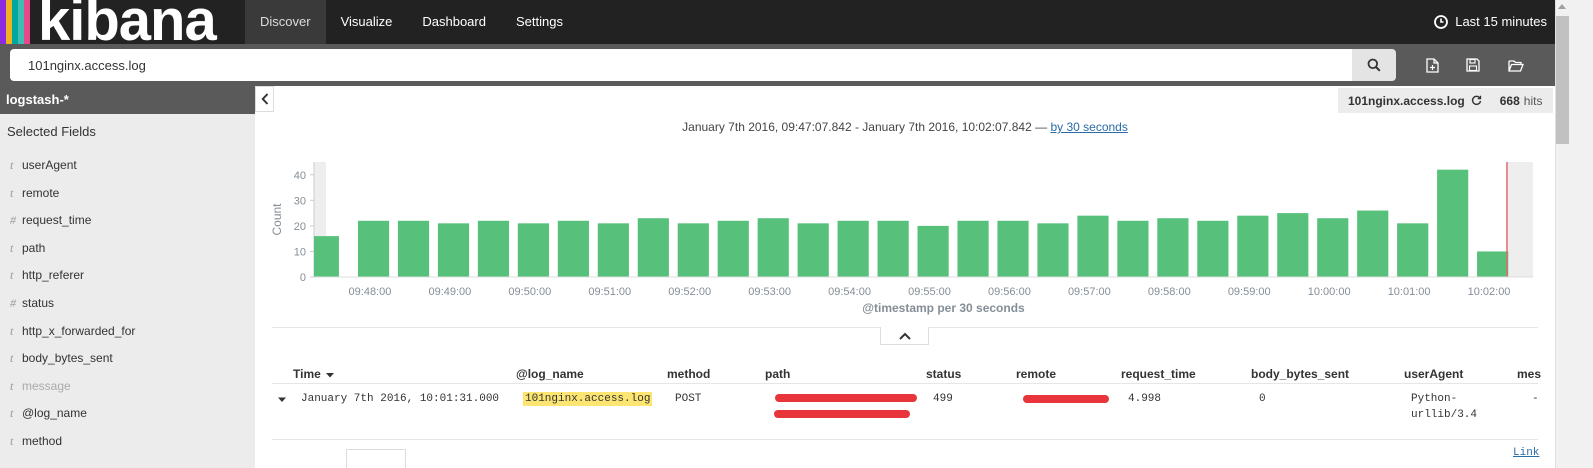 The image size is (1593, 468). I want to click on field-item: t userAgent, so click(127, 166).